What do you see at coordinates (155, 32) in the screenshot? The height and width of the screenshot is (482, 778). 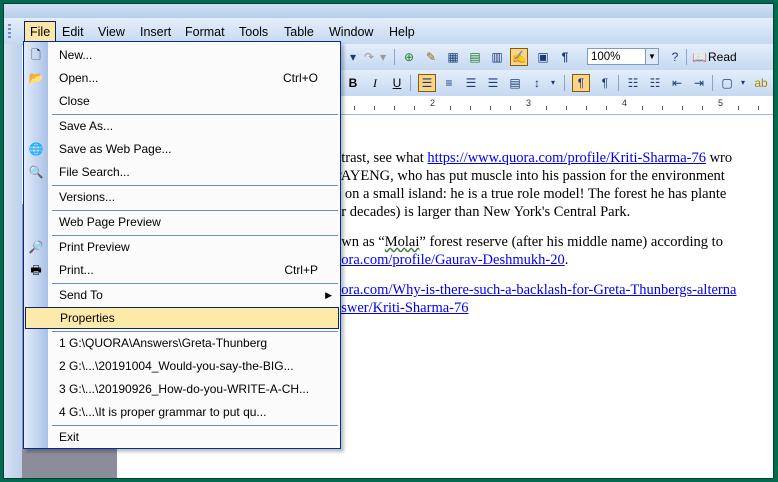 I see `menu-insert: Insert` at bounding box center [155, 32].